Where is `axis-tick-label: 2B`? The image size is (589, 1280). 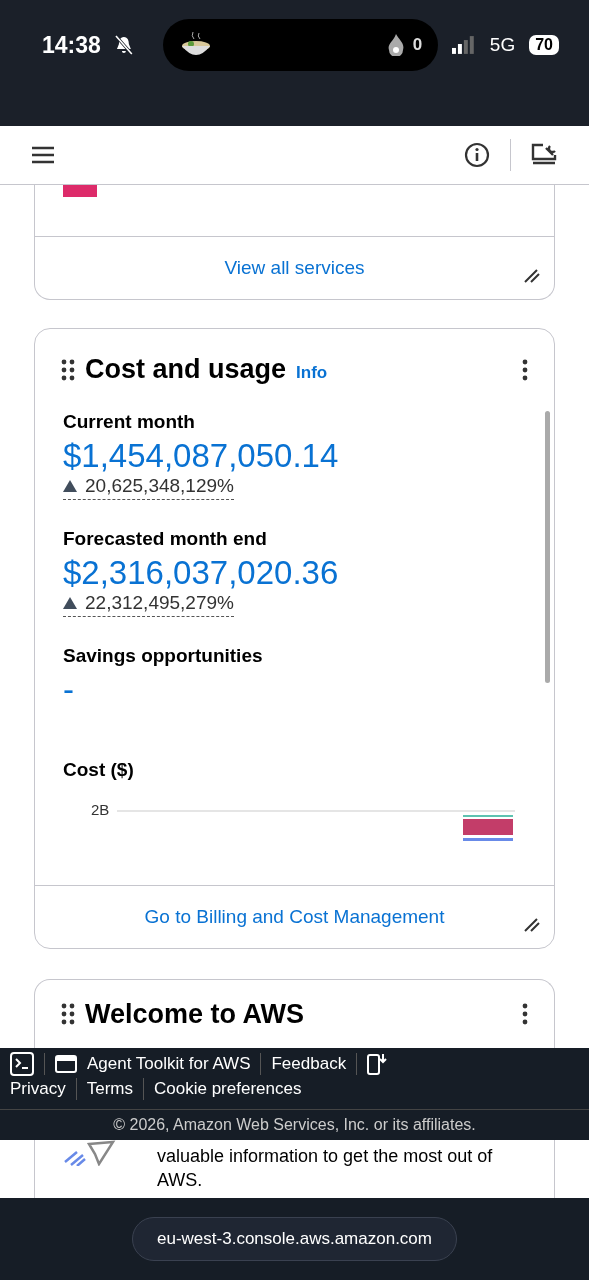 axis-tick-label: 2B is located at coordinates (100, 809).